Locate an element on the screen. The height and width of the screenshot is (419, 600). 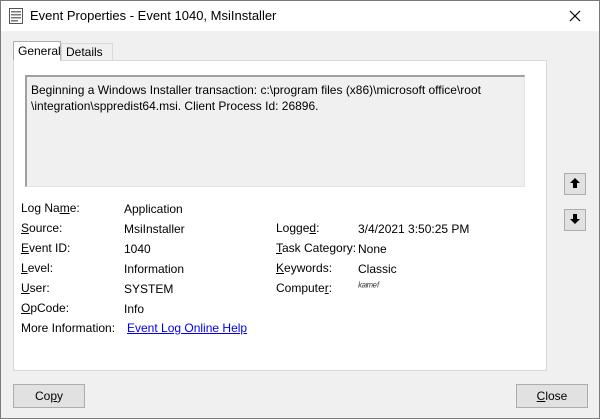
arrow-down-icon is located at coordinates (575, 220).